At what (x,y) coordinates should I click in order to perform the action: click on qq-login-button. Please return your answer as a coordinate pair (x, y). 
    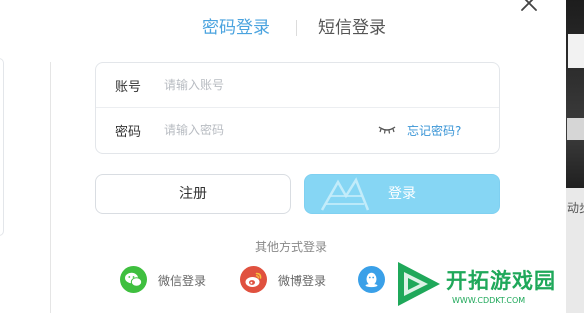
    Looking at the image, I should click on (373, 280).